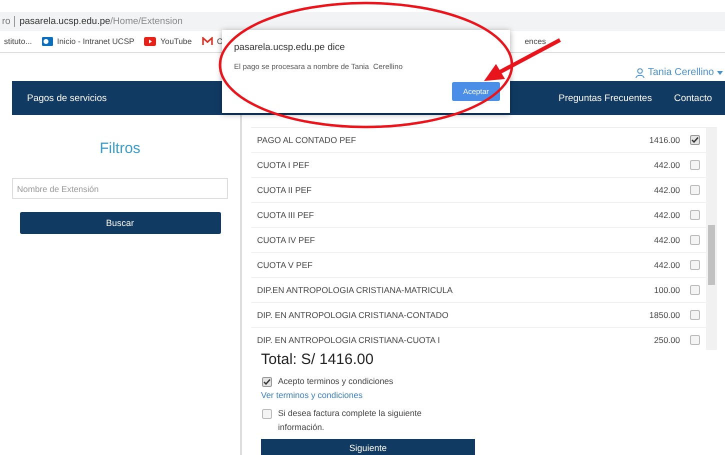 The image size is (725, 455). Describe the element at coordinates (120, 188) in the screenshot. I see `search-field: Nombre de Extensión` at that location.